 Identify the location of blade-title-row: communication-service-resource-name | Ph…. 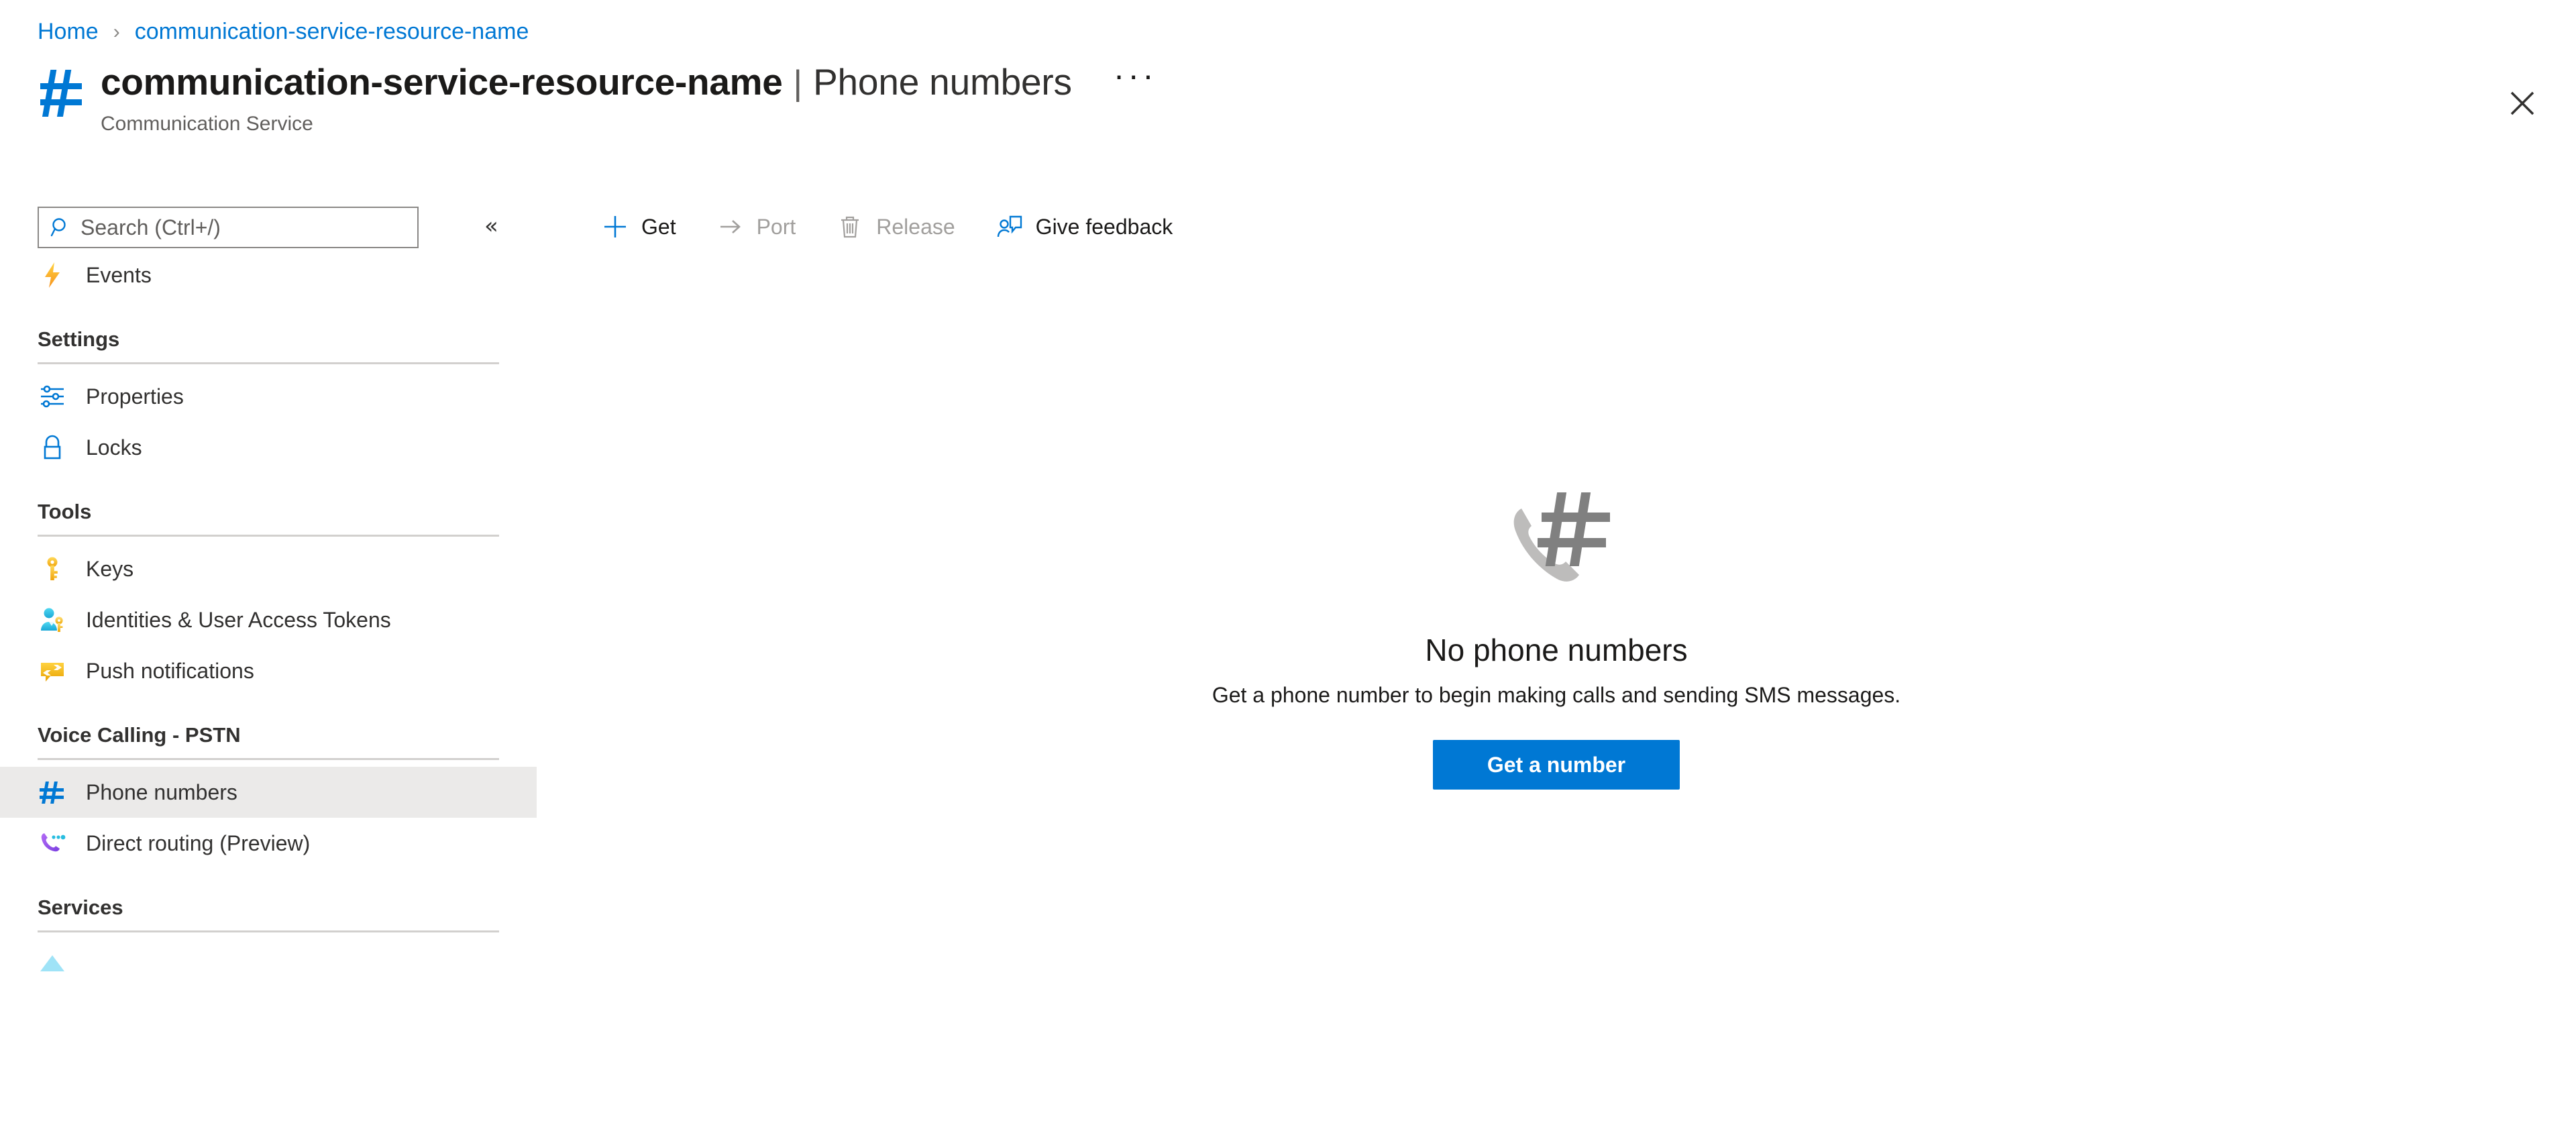
(597, 97).